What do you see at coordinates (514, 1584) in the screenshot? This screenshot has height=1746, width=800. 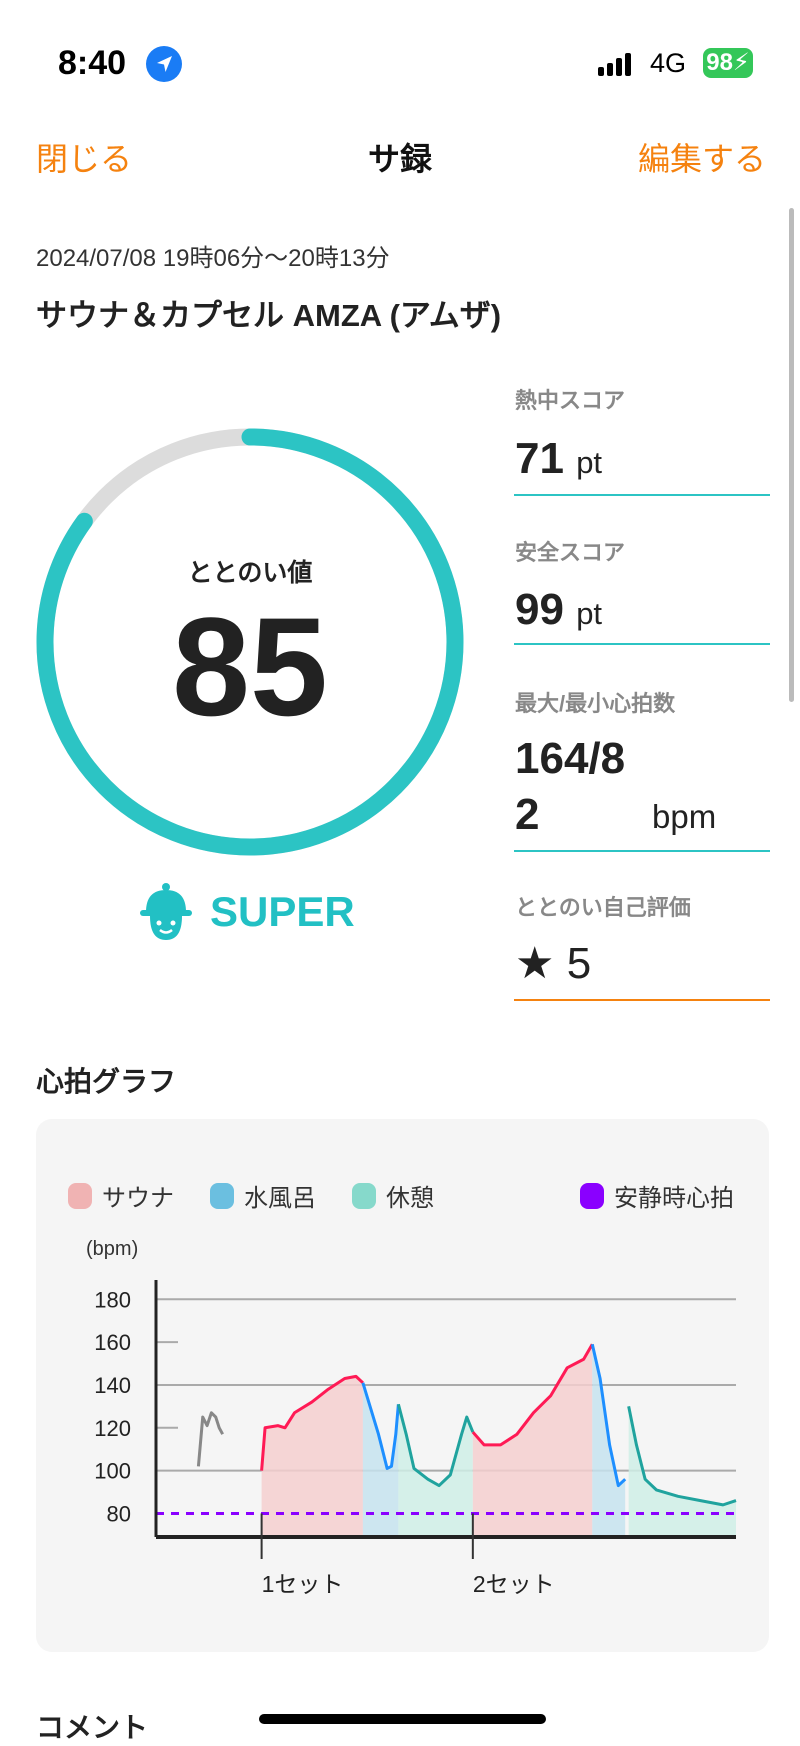 I see `set-label: 2セット` at bounding box center [514, 1584].